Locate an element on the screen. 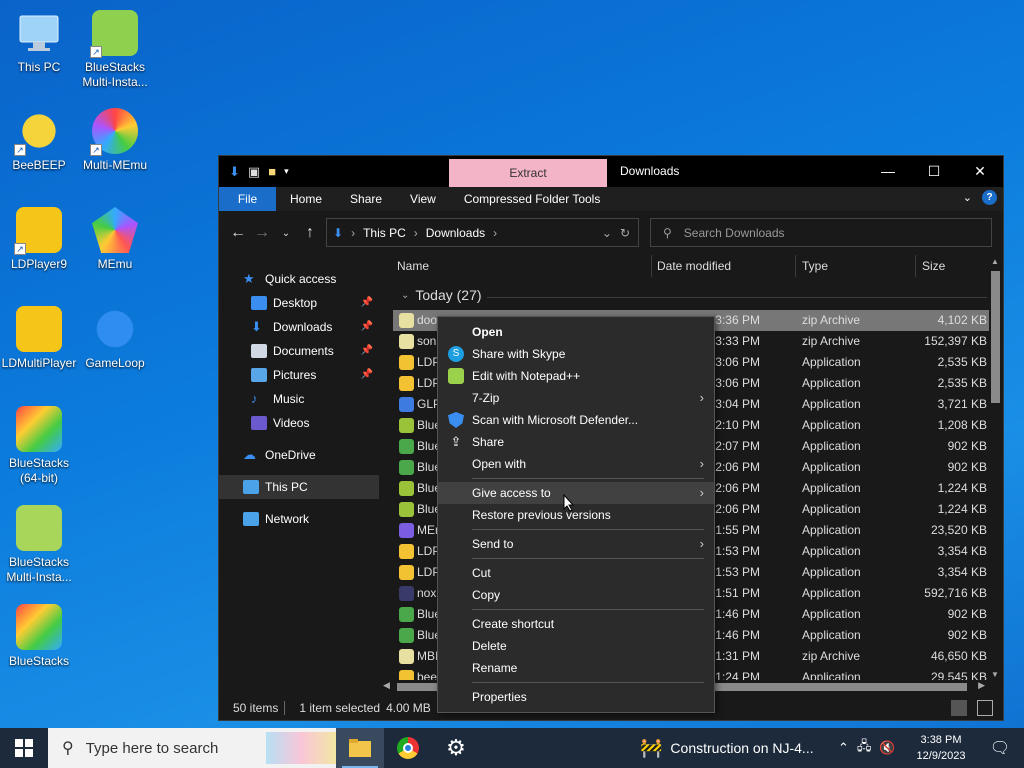  file-size: 3,721 KB is located at coordinates (962, 404).